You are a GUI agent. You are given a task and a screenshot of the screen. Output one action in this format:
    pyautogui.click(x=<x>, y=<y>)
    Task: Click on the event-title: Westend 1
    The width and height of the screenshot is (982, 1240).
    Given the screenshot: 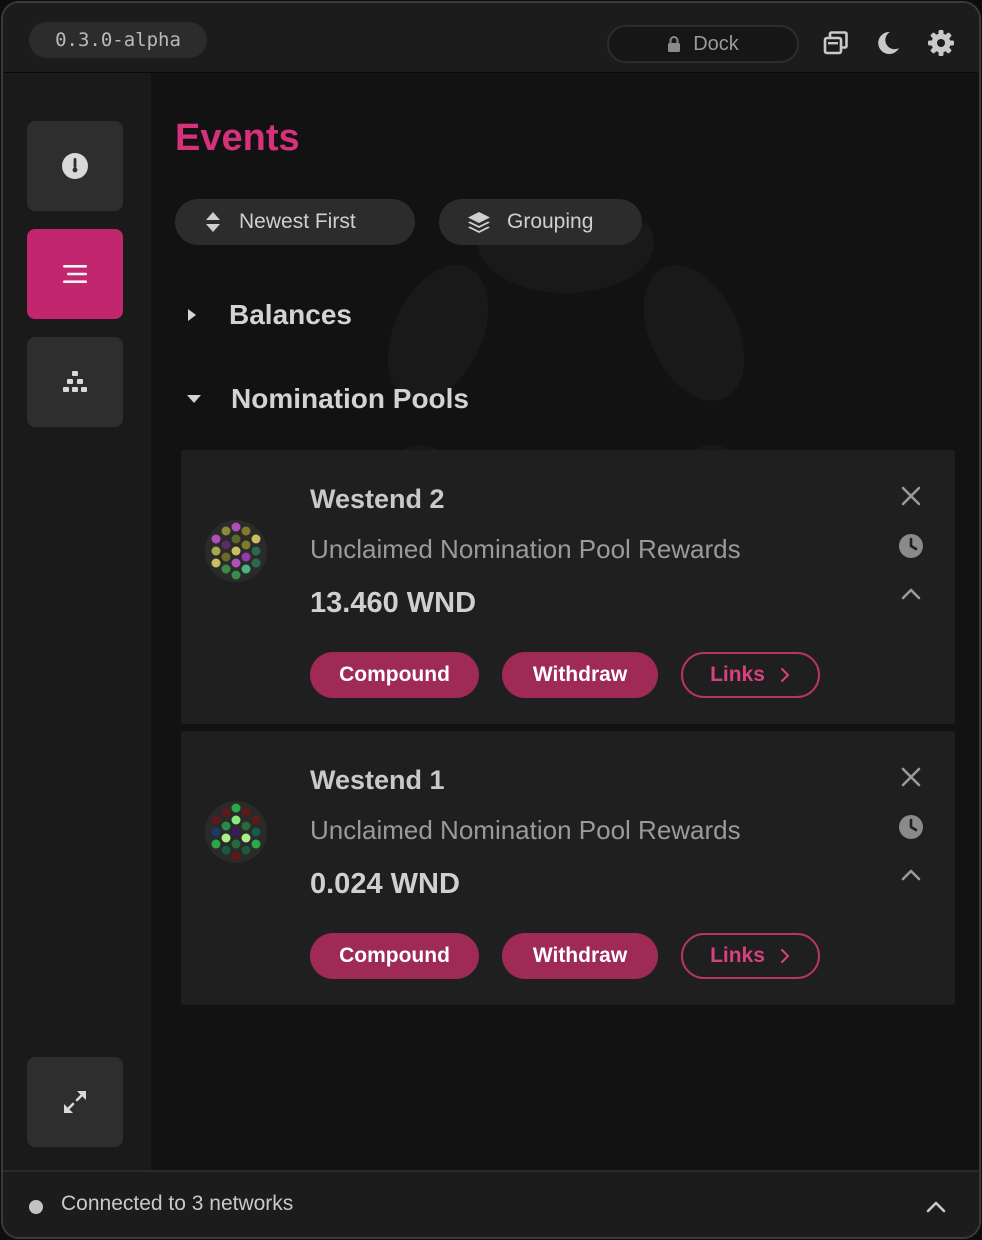 What is the action you would take?
    pyautogui.click(x=377, y=780)
    